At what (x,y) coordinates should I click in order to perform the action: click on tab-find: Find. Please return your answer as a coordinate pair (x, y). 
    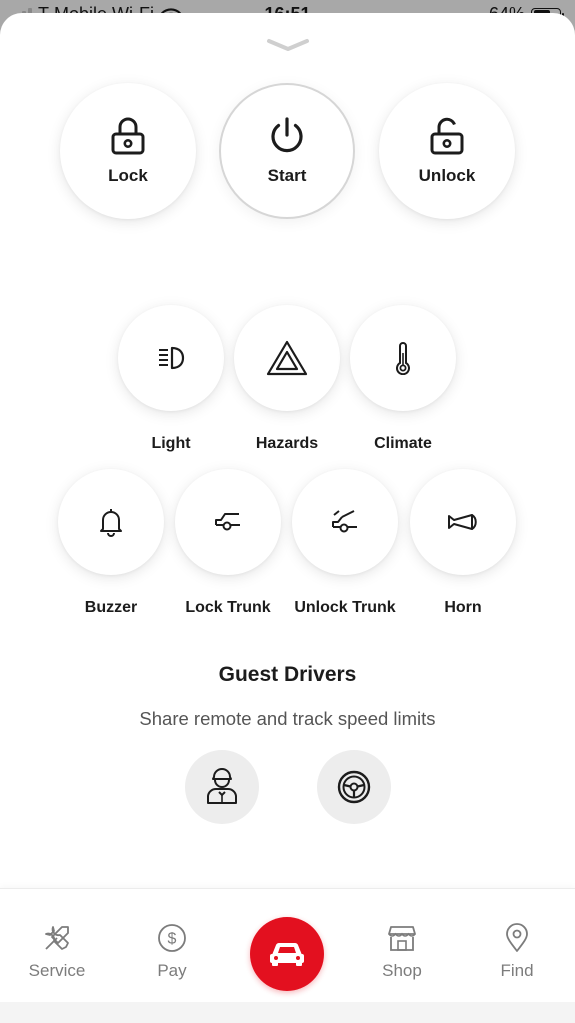
    Looking at the image, I should click on (517, 935).